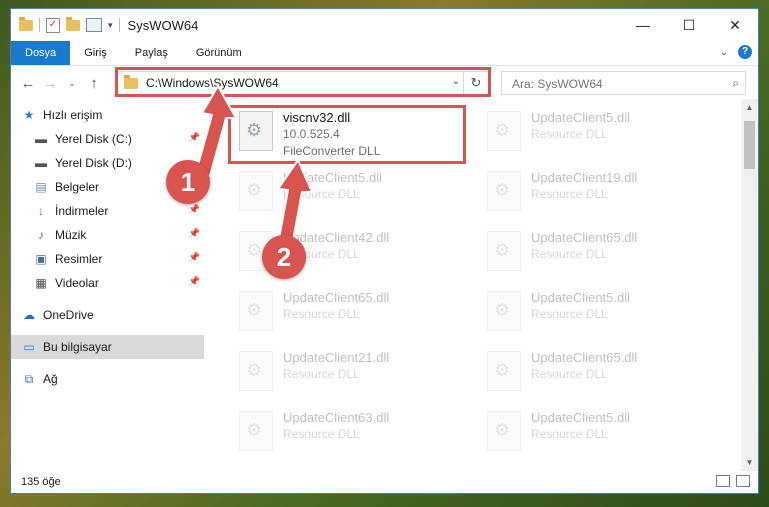 The height and width of the screenshot is (507, 769). What do you see at coordinates (284, 257) in the screenshot?
I see `step-2-badge: 2` at bounding box center [284, 257].